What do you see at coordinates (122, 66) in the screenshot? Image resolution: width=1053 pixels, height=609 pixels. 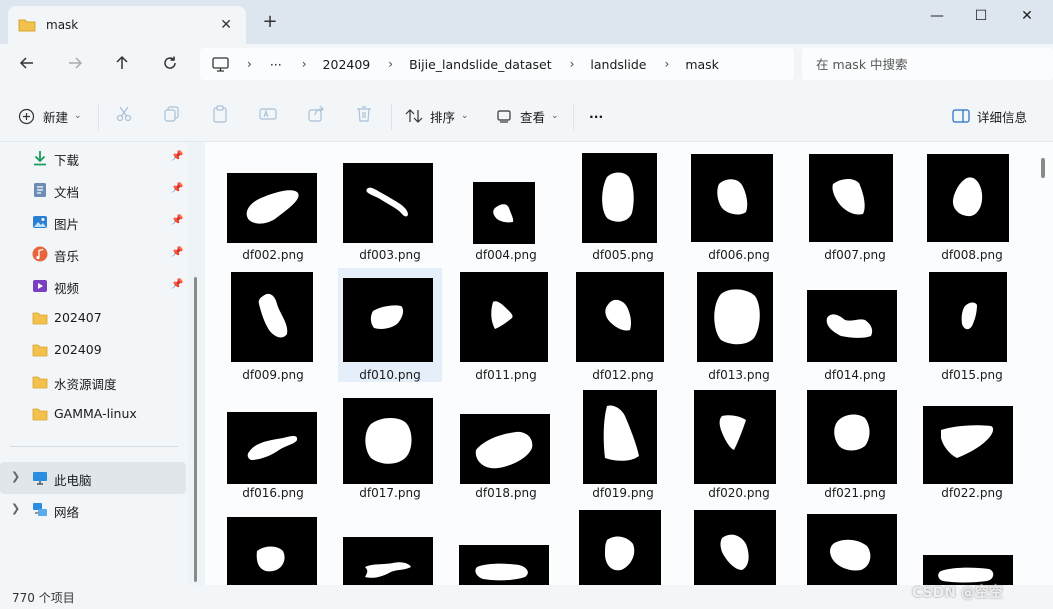 I see `up-arrow-icon` at bounding box center [122, 66].